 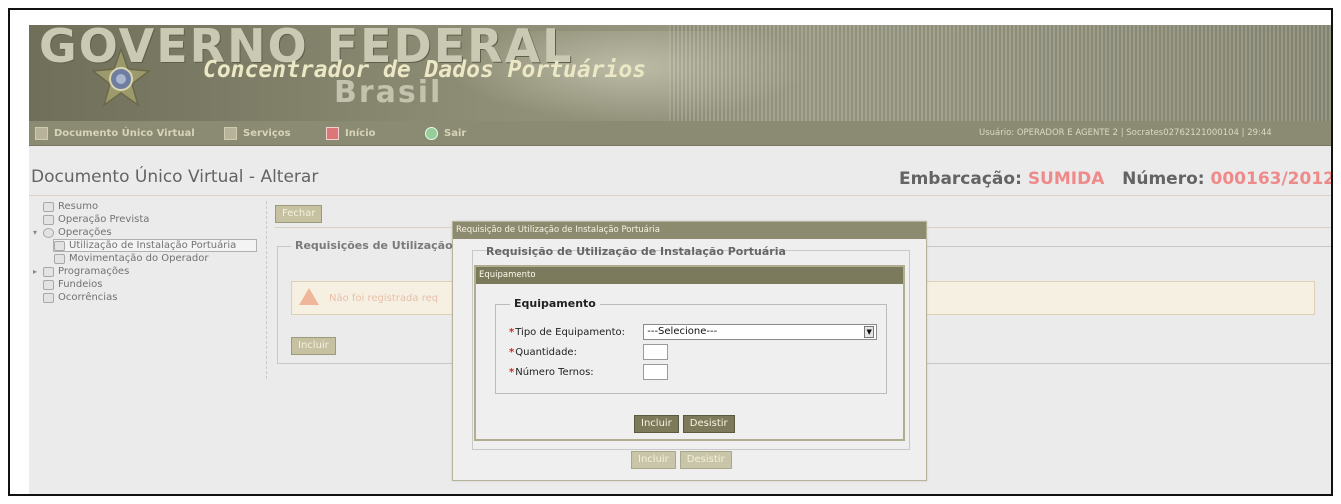 I want to click on nav-label: Documento Único Virtual, so click(x=124, y=133).